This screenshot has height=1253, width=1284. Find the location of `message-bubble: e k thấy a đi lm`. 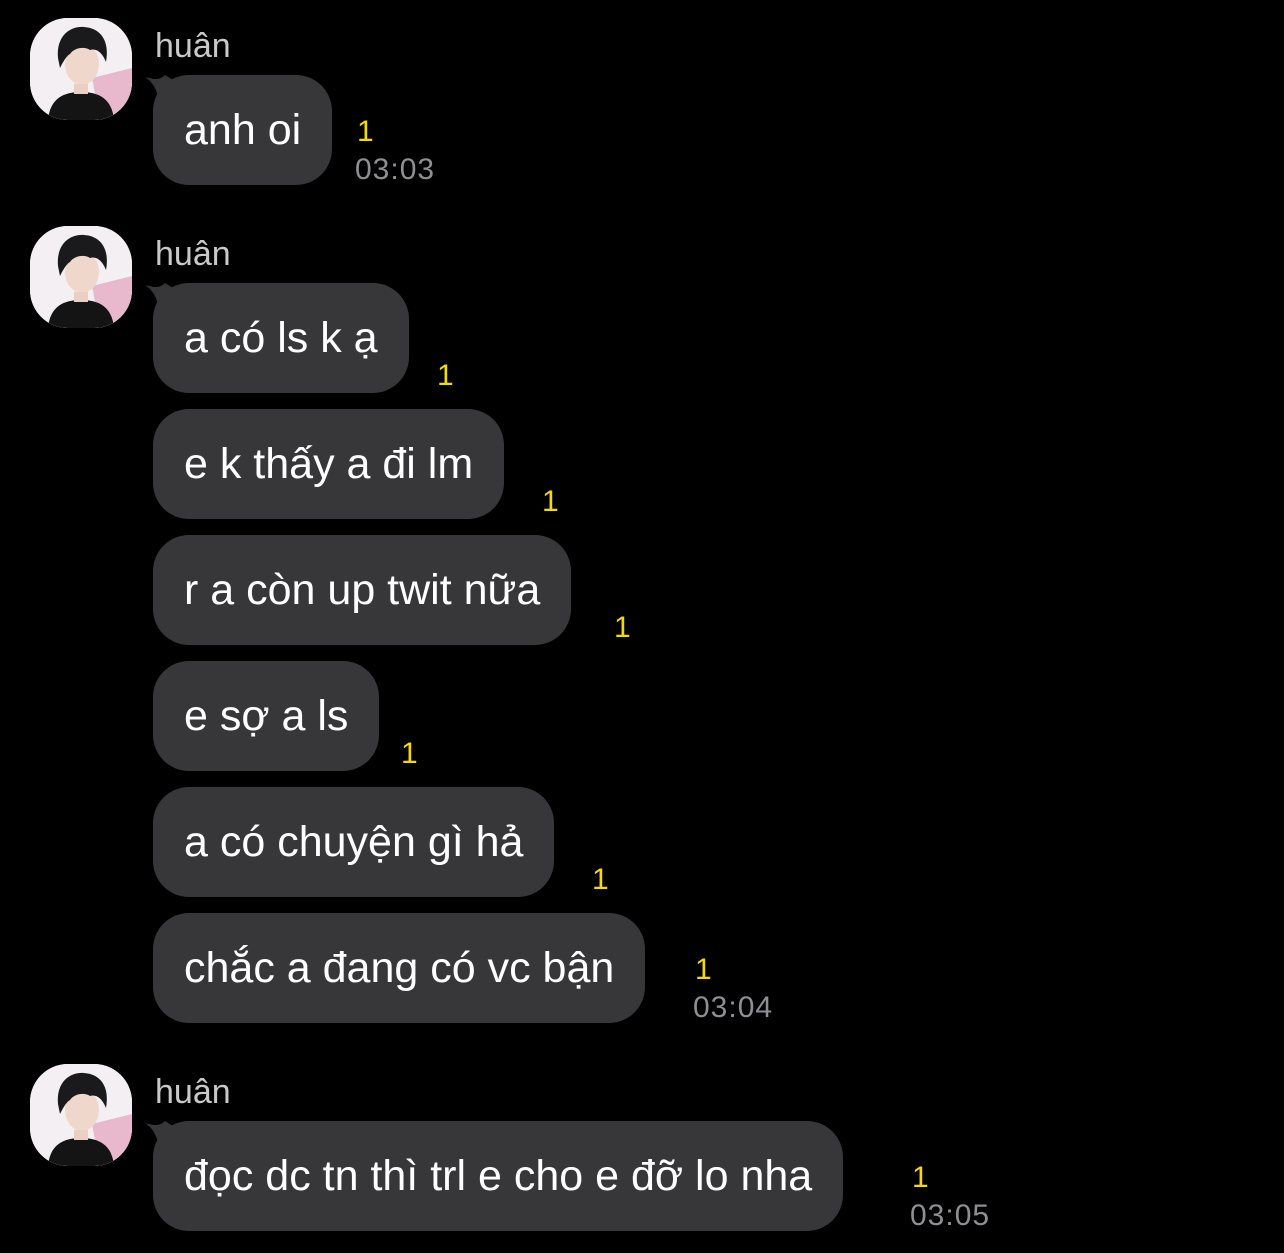

message-bubble: e k thấy a đi lm is located at coordinates (329, 464).